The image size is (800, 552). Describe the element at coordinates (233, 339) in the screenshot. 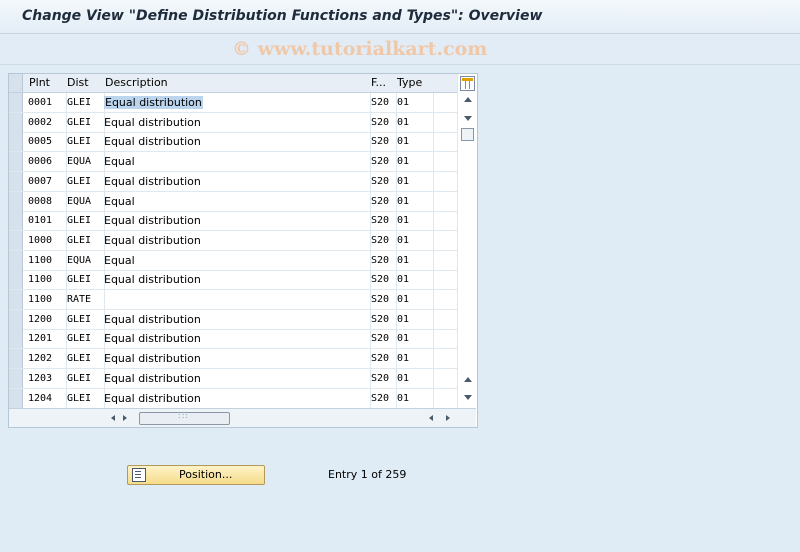

I see `table-row: 1201 GLEI Equal distribution S20 01` at that location.